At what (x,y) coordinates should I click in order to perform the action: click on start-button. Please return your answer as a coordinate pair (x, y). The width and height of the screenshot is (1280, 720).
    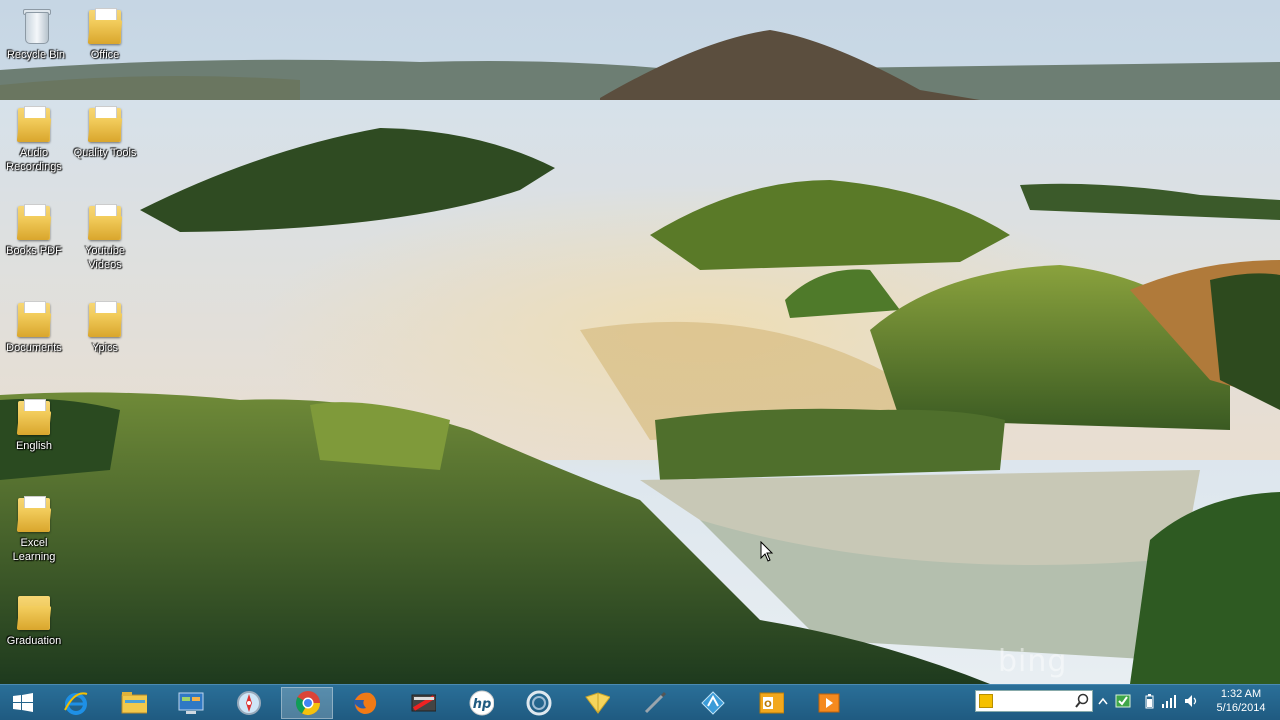
    Looking at the image, I should click on (23, 703).